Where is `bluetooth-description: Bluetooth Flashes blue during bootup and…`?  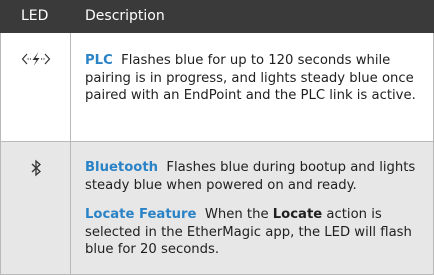 bluetooth-description: Bluetooth Flashes blue during bootup and… is located at coordinates (255, 176).